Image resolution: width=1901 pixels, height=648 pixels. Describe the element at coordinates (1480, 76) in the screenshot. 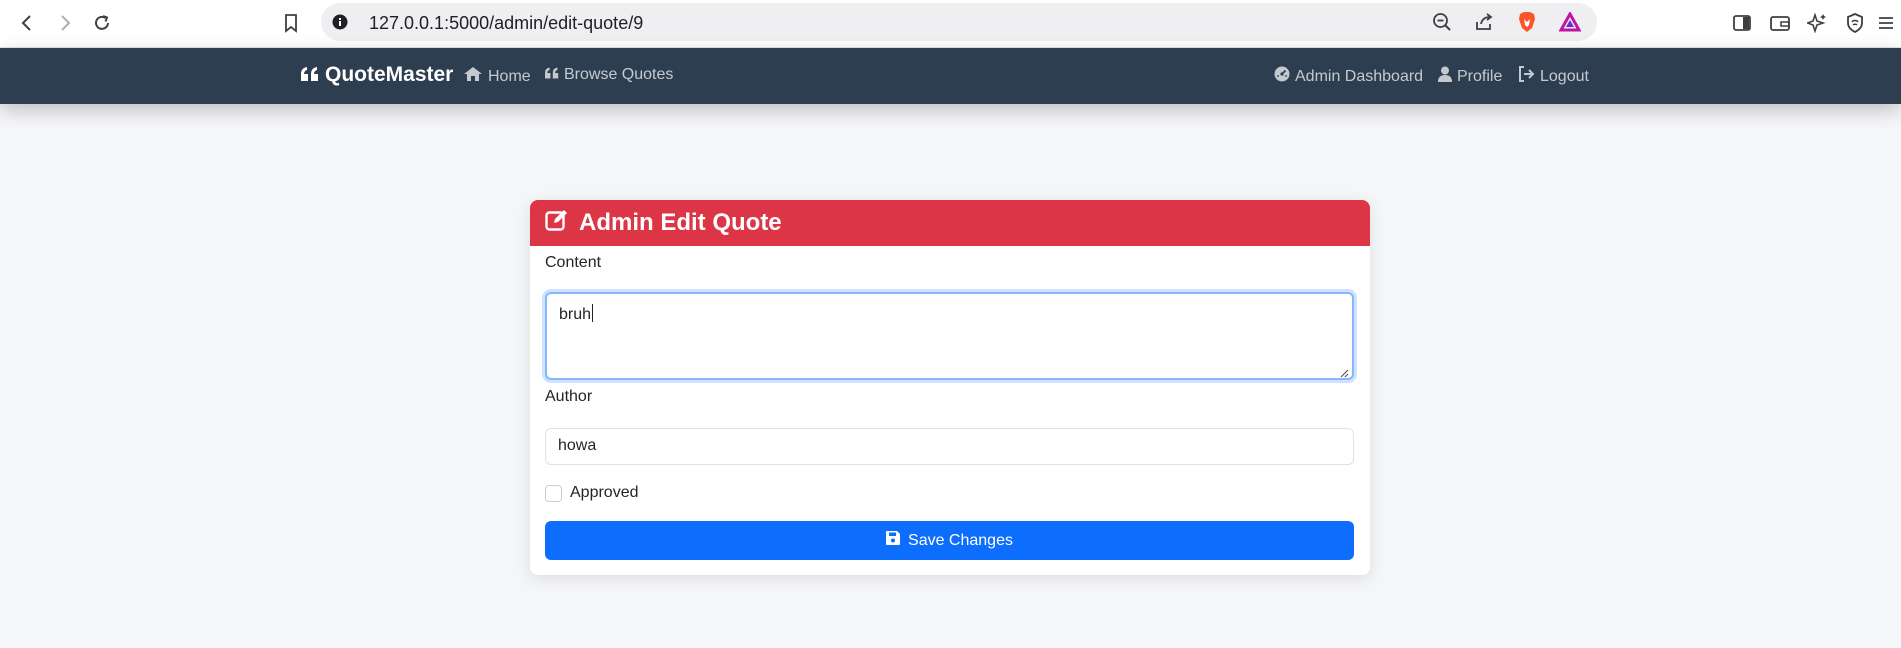

I see `nav-profile-label: Profile` at that location.